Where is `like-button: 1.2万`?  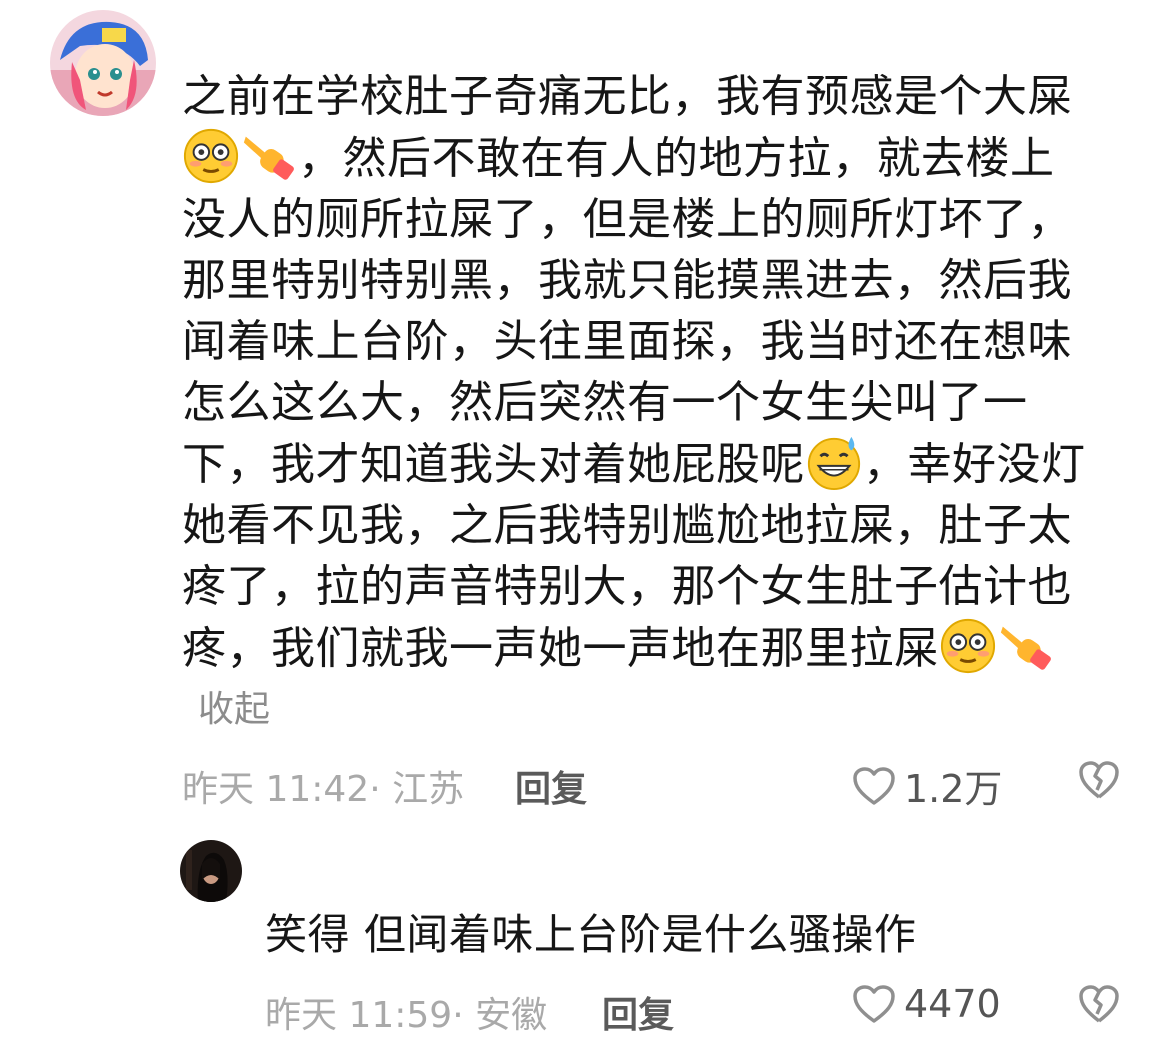 like-button: 1.2万 is located at coordinates (927, 785).